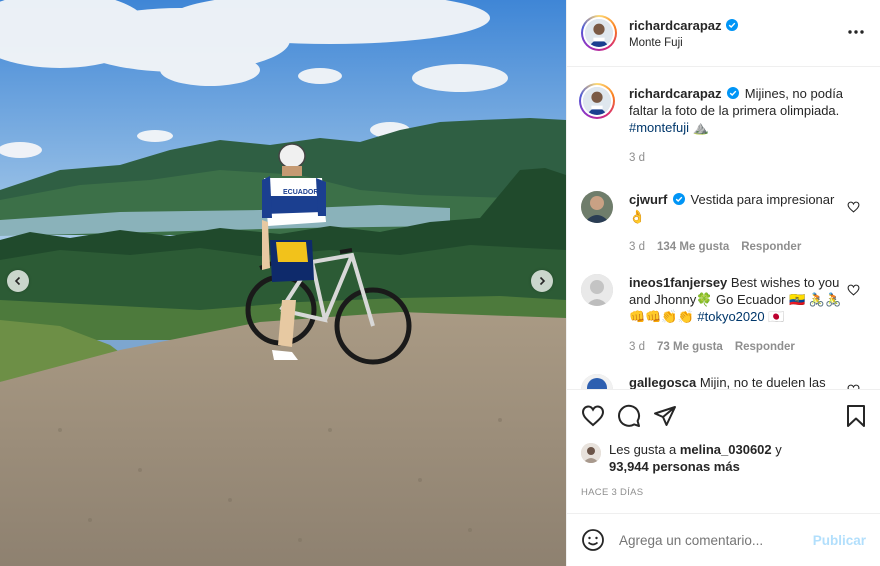 This screenshot has width=880, height=566. I want to click on caption-username: richardcarapaz, so click(675, 93).